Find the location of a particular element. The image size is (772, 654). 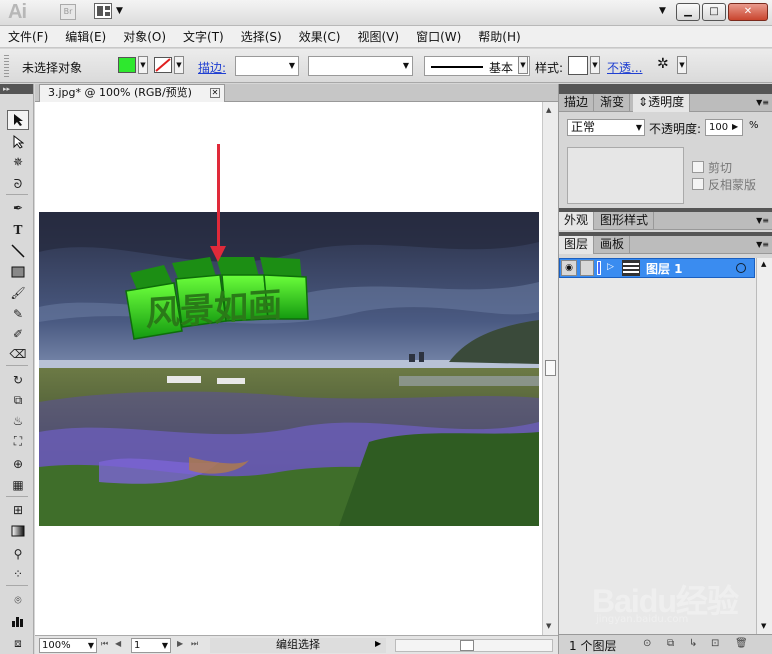

zoom-dropdown-icon: ▼ is located at coordinates (91, 645).